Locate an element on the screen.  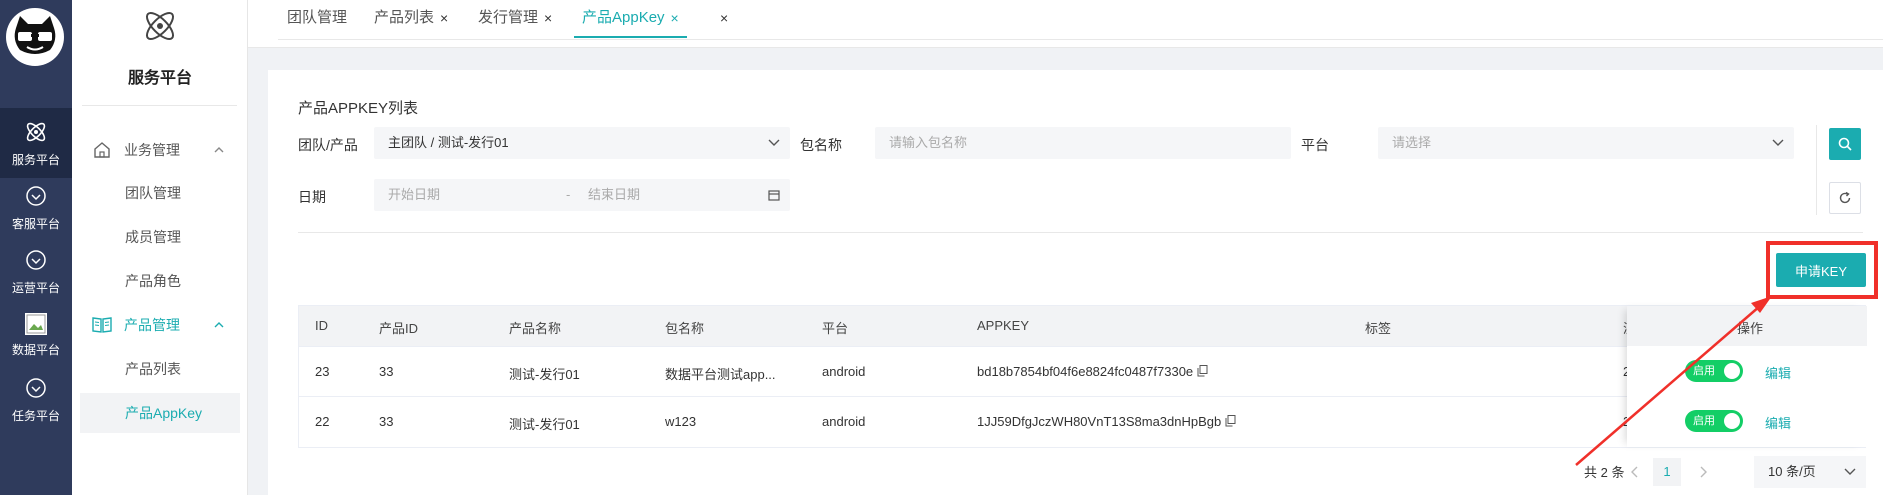
cell-package: w123 is located at coordinates (681, 421).